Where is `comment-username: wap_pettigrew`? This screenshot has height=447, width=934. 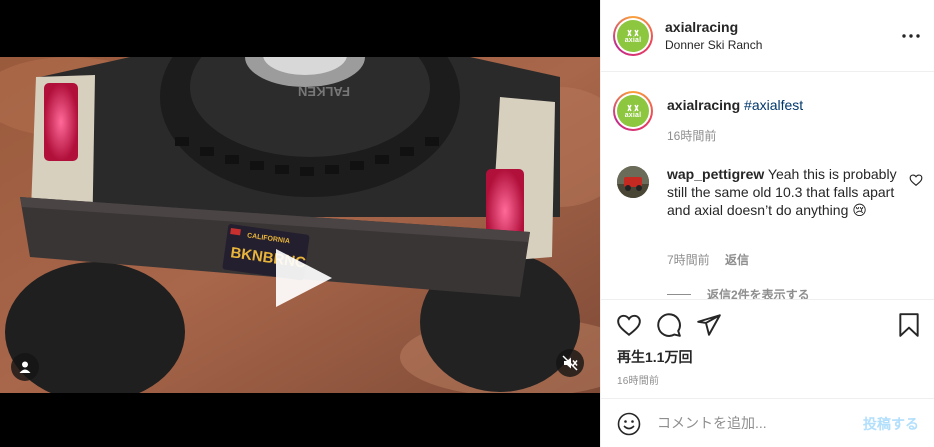 comment-username: wap_pettigrew is located at coordinates (715, 174).